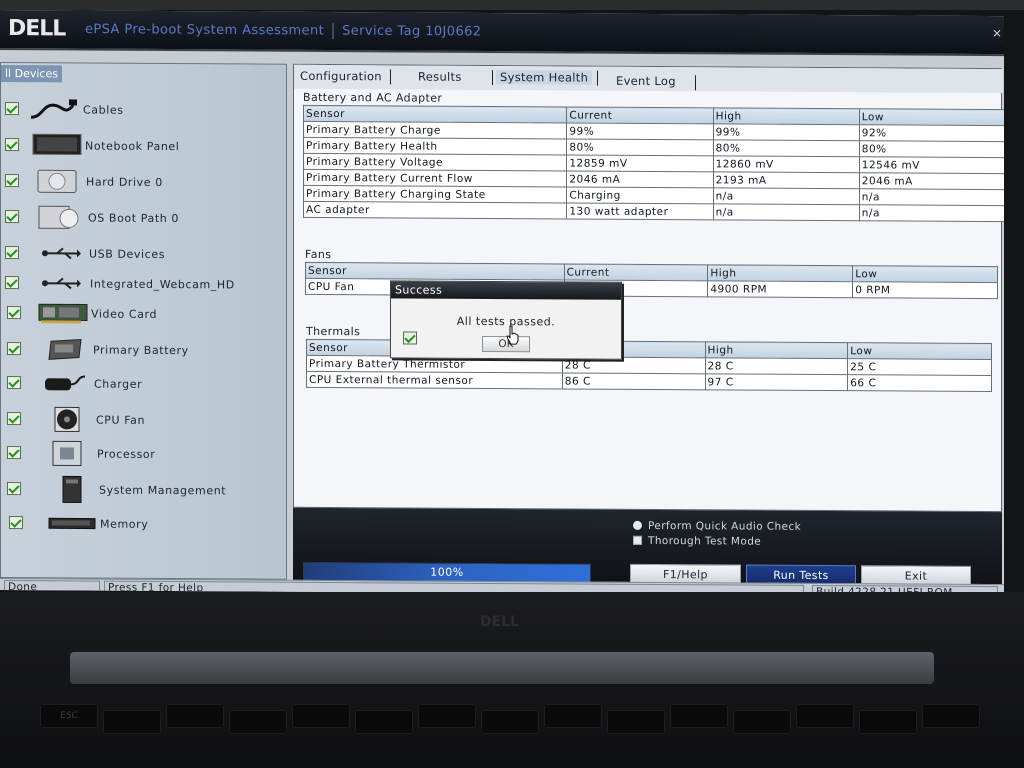 The height and width of the screenshot is (768, 1024). I want to click on hinge, so click(502, 668).